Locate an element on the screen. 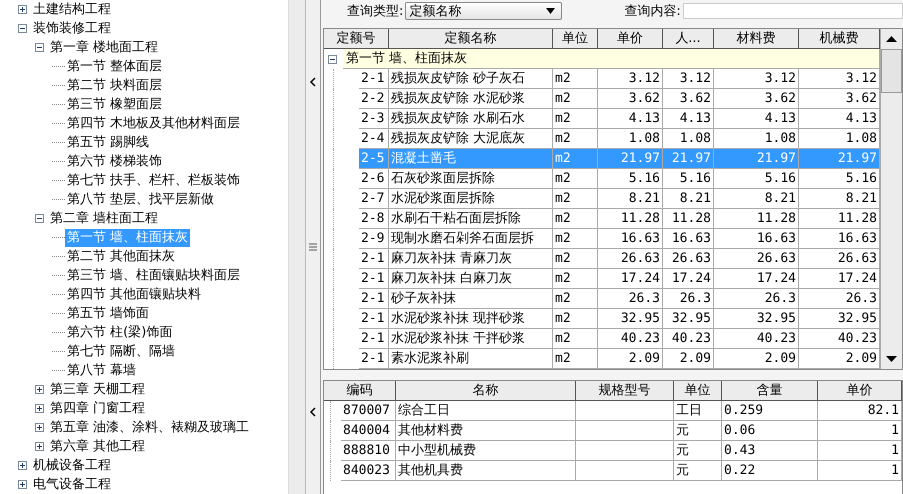  tree-item: 第六章 其他工程 is located at coordinates (98, 447).